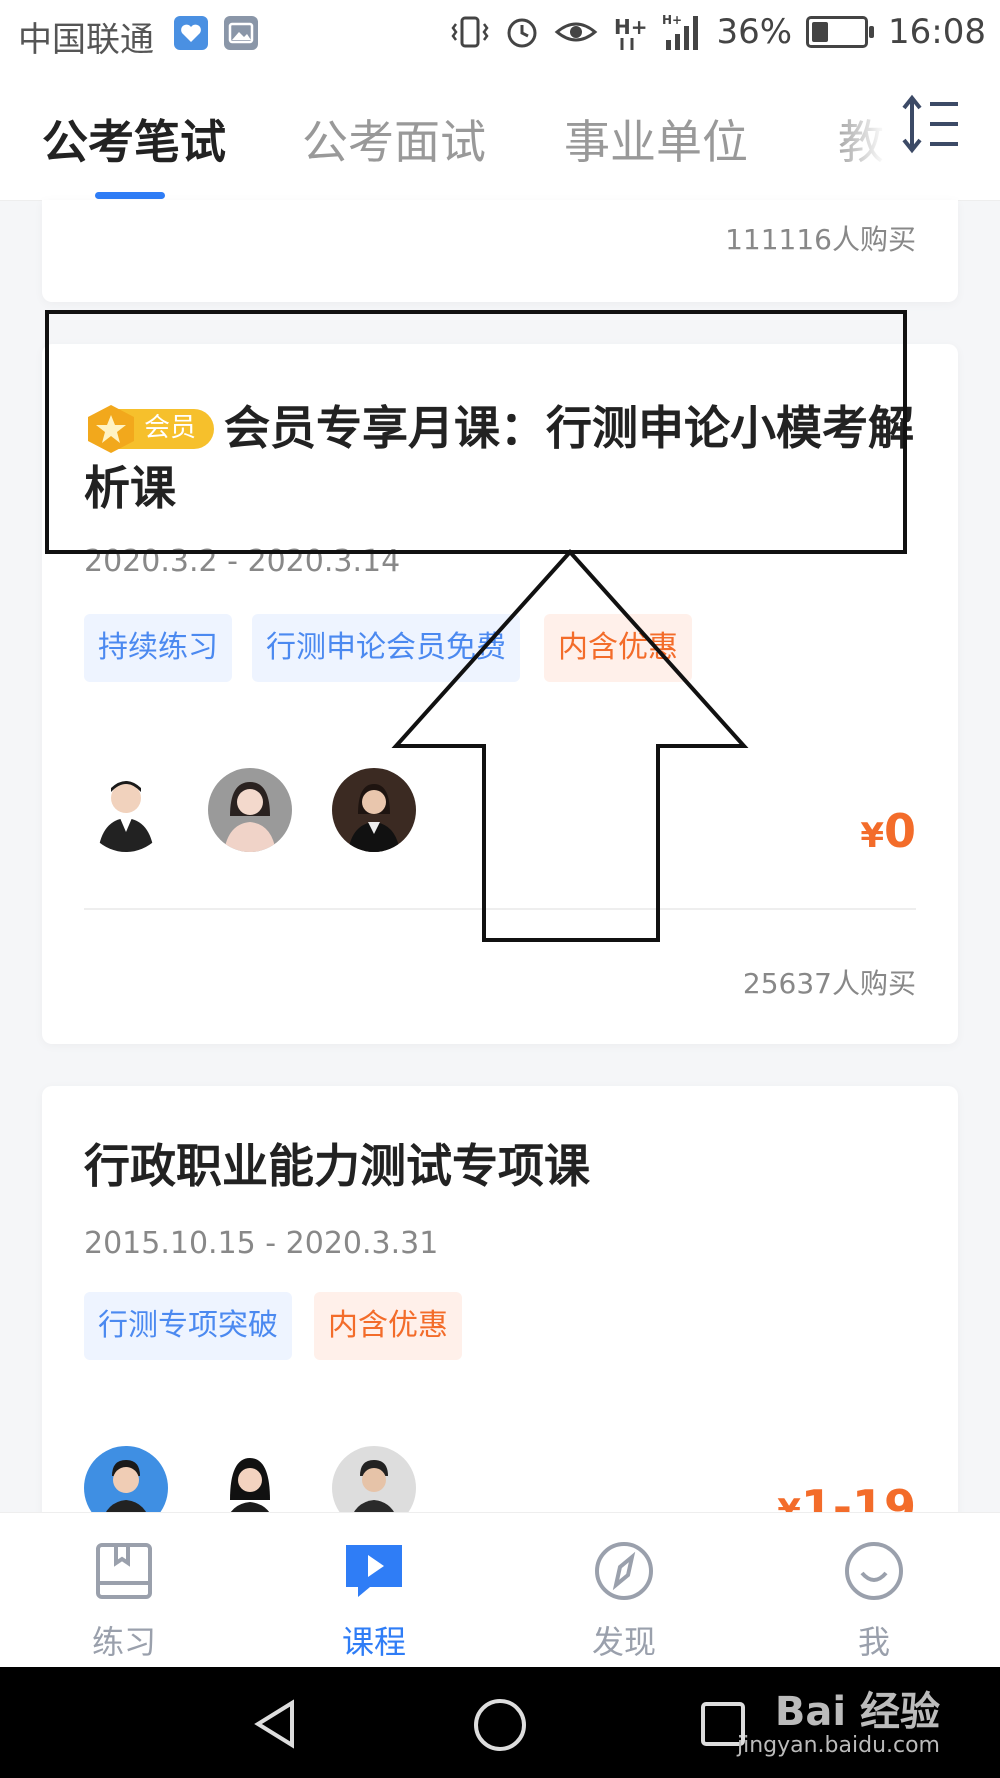 The height and width of the screenshot is (1778, 1000). Describe the element at coordinates (870, 141) in the screenshot. I see `tab-fade` at that location.